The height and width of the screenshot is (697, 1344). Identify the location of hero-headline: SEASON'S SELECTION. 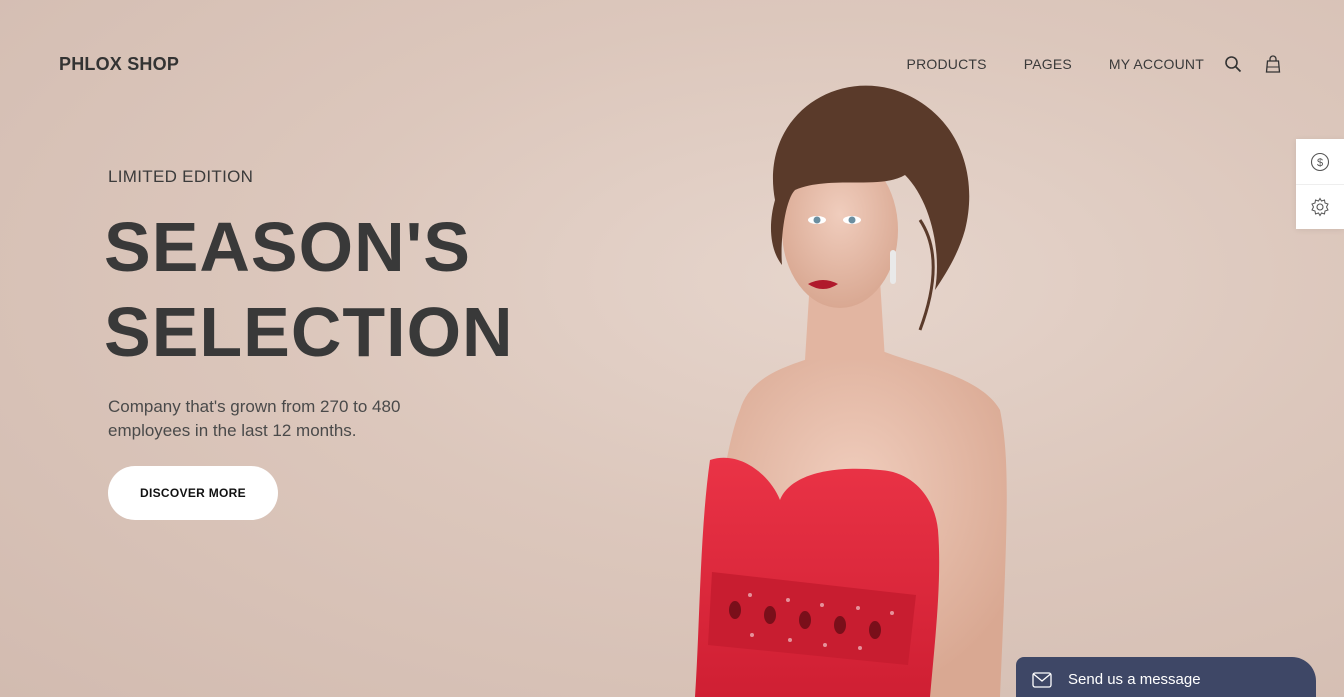
(344, 290).